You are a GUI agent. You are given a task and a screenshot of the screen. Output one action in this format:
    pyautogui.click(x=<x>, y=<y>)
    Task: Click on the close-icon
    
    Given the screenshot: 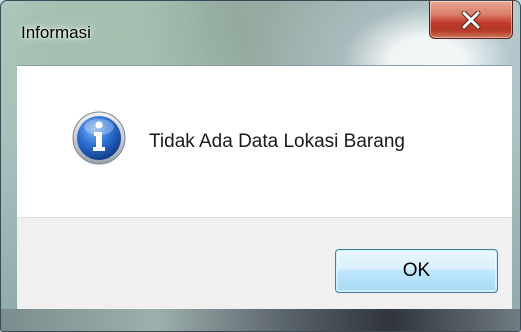 What is the action you would take?
    pyautogui.click(x=471, y=19)
    